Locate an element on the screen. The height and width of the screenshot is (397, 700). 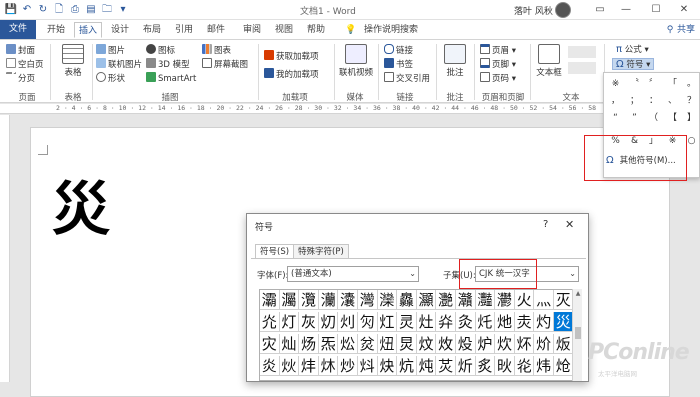
character-cell: 灸 is located at coordinates (466, 322).